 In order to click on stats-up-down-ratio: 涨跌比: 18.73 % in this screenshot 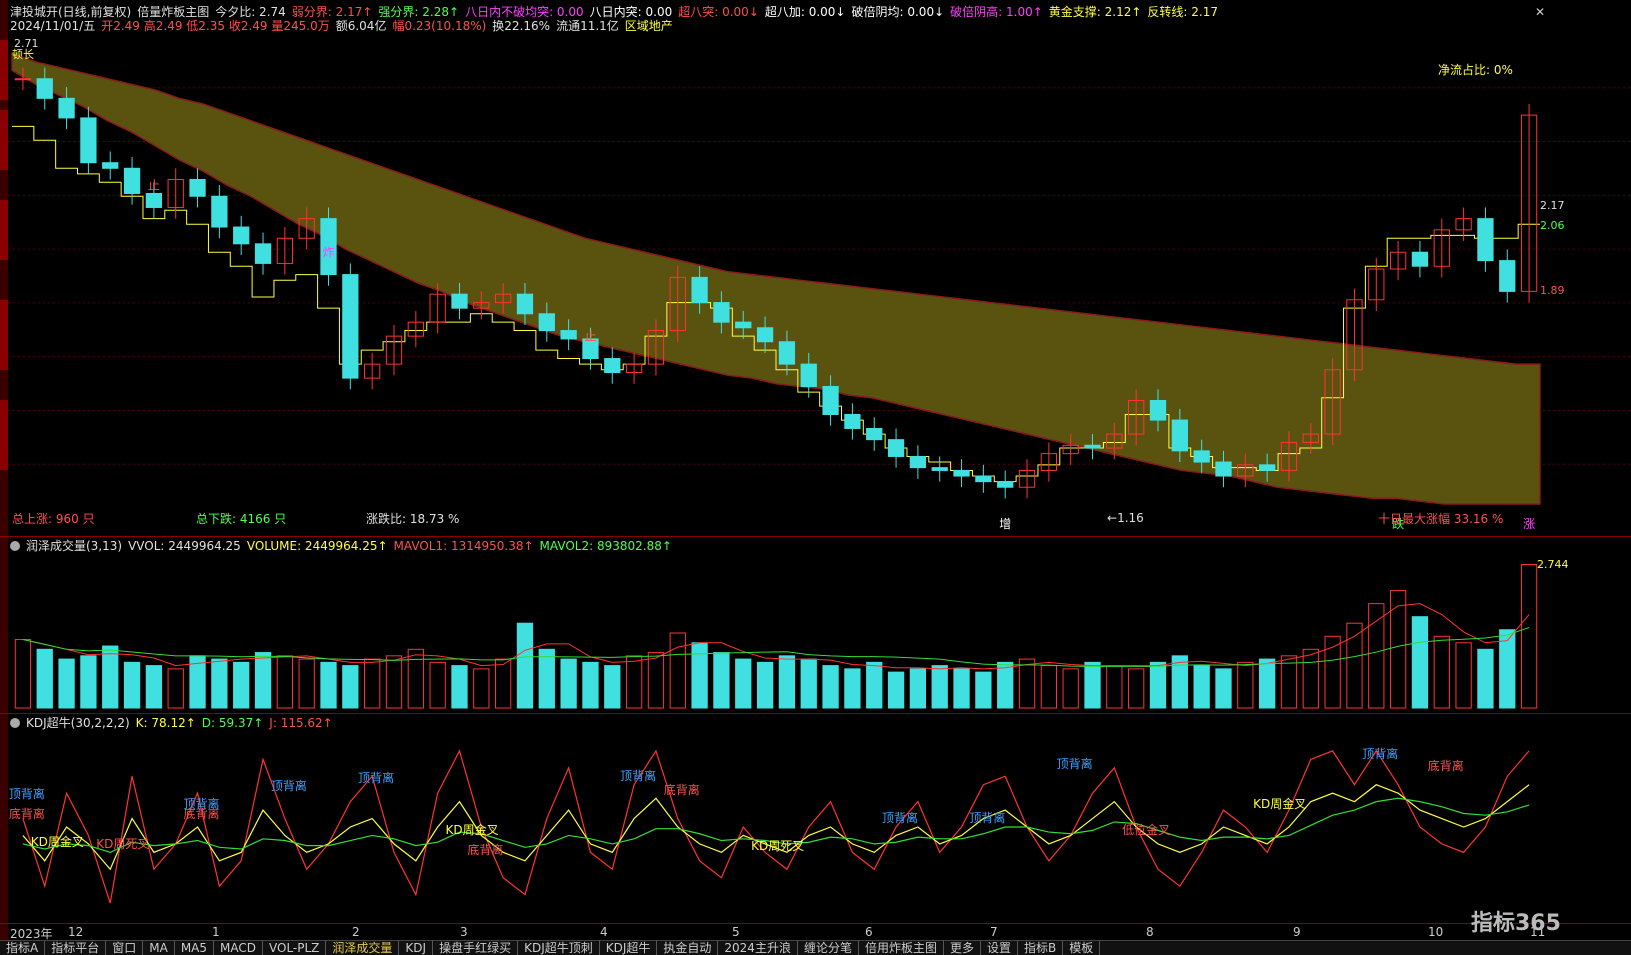, I will do `click(413, 519)`.